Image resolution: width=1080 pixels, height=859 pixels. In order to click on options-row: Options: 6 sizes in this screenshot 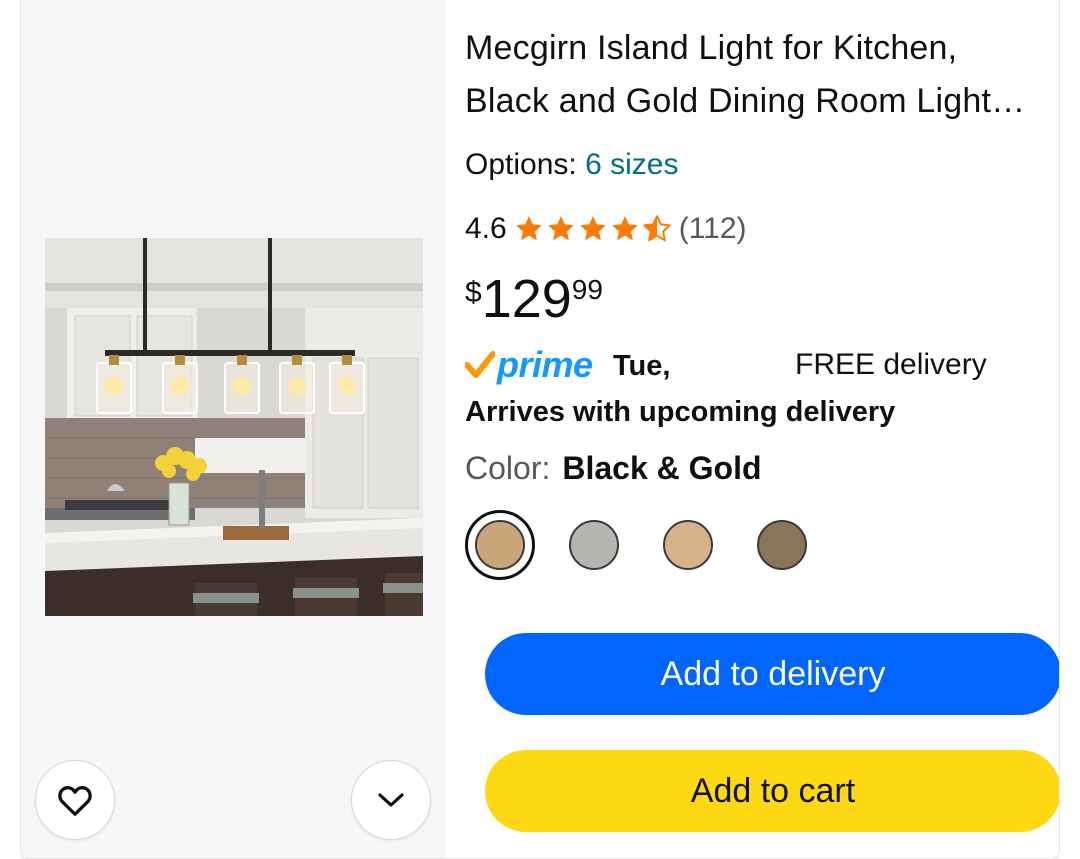, I will do `click(571, 165)`.